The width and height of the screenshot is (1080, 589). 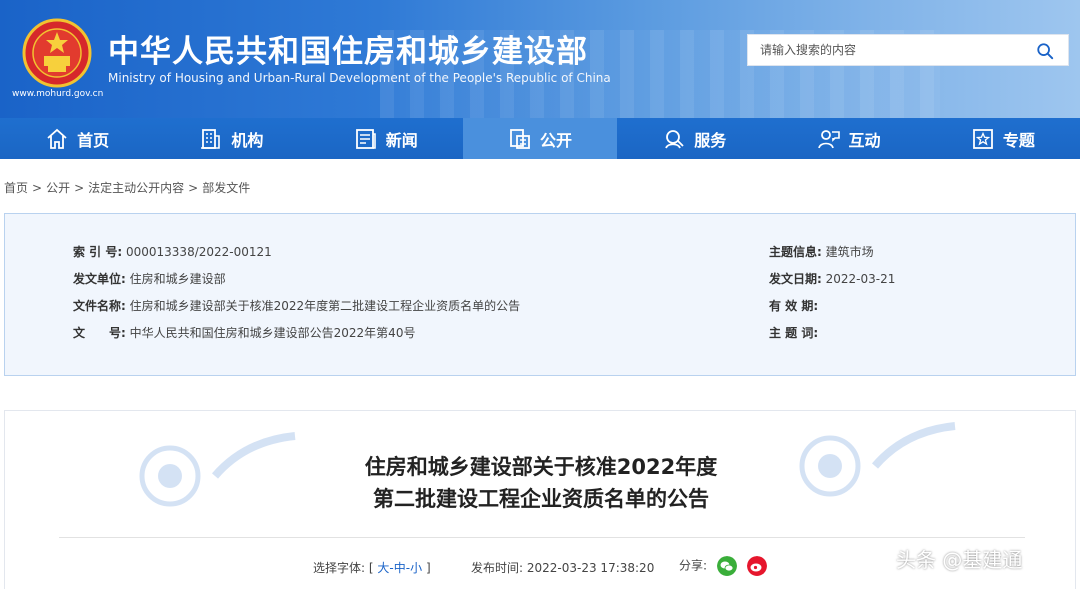 I want to click on national-emblem-icon, so click(x=57, y=53).